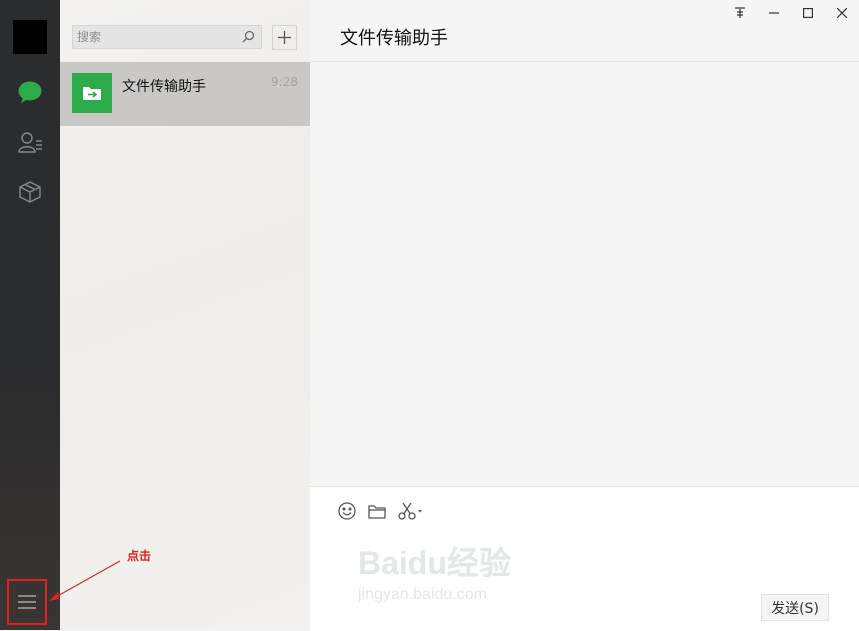 The image size is (859, 631). I want to click on add-button, so click(284, 37).